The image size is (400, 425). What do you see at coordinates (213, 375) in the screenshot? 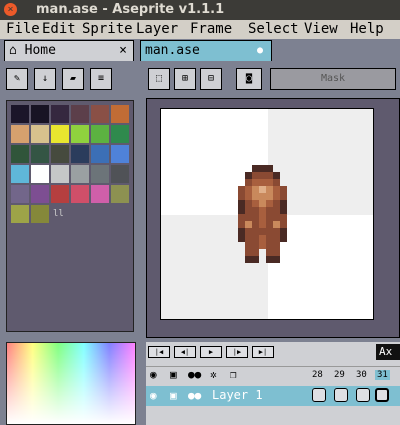
I see `gear-icon: ✲` at bounding box center [213, 375].